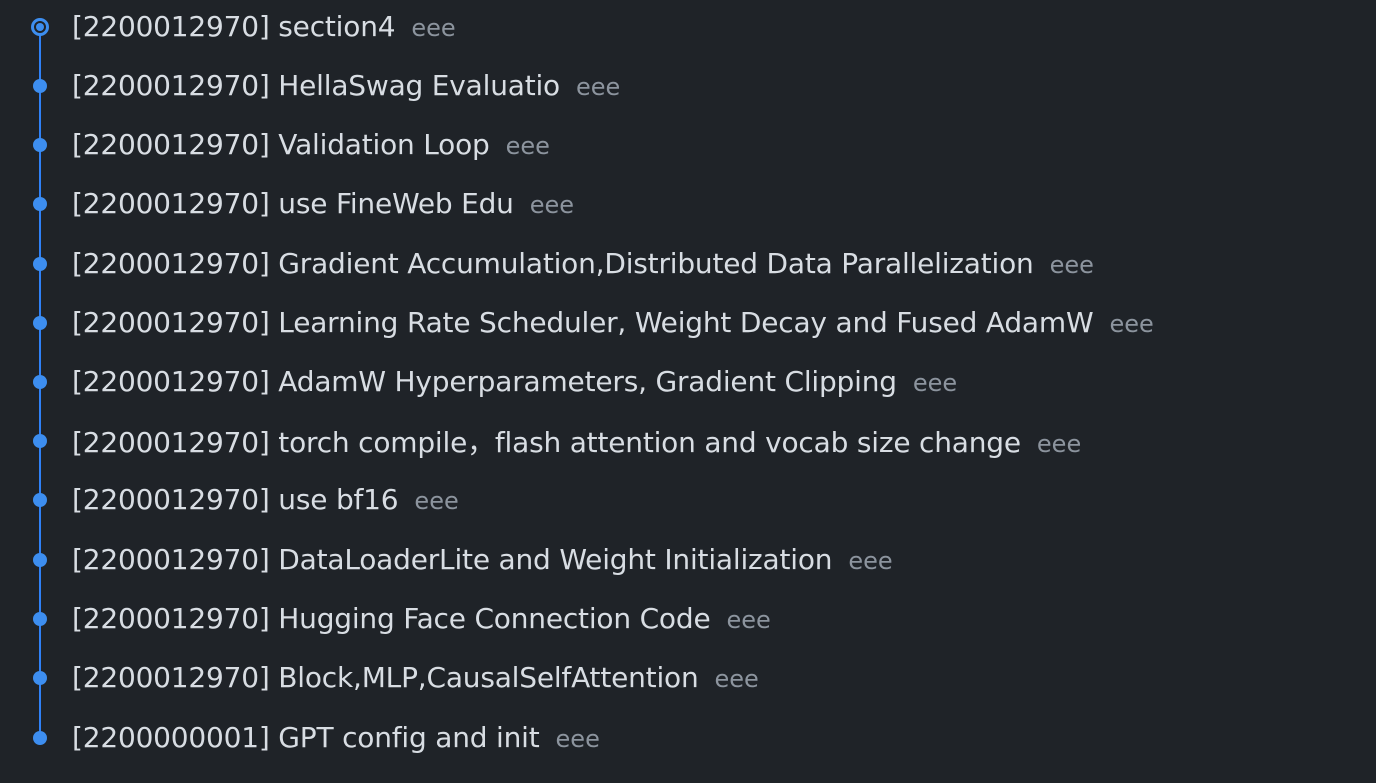  Describe the element at coordinates (688, 737) in the screenshot. I see `commit-row: [2200000001] GPT config and init eee` at that location.